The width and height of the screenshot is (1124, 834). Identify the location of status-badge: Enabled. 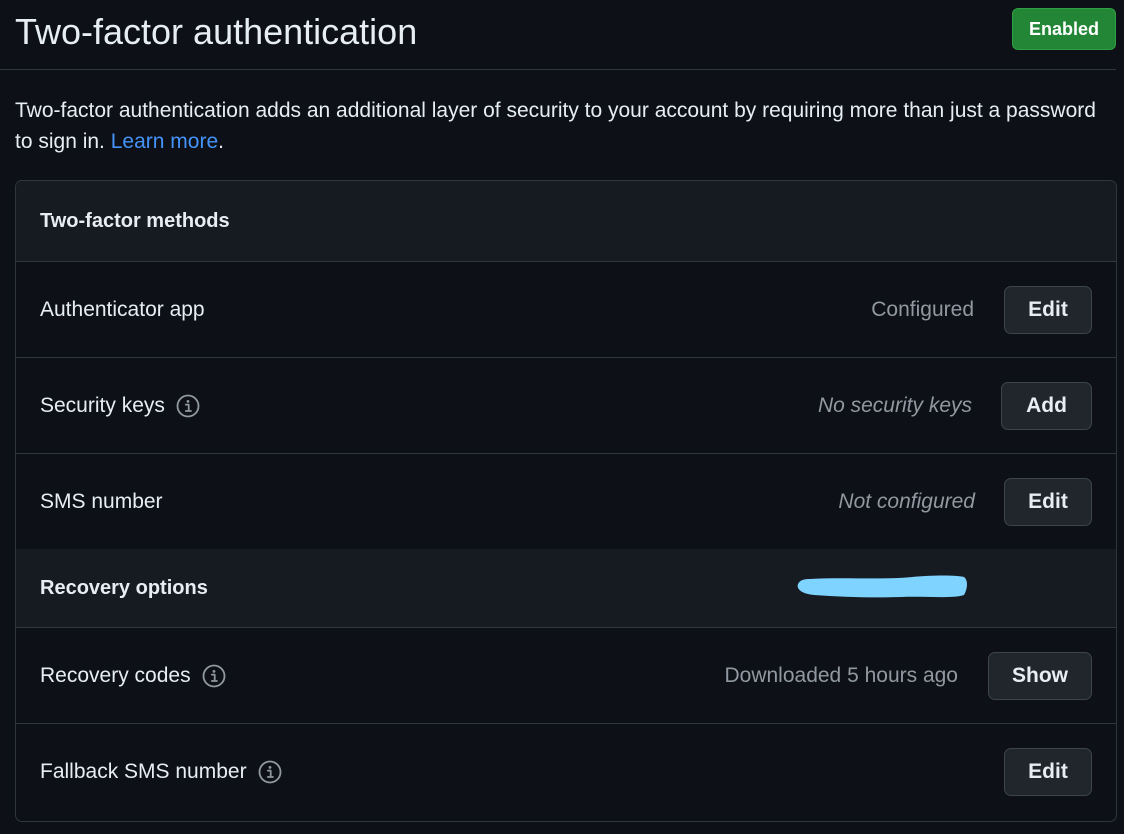
(1064, 29).